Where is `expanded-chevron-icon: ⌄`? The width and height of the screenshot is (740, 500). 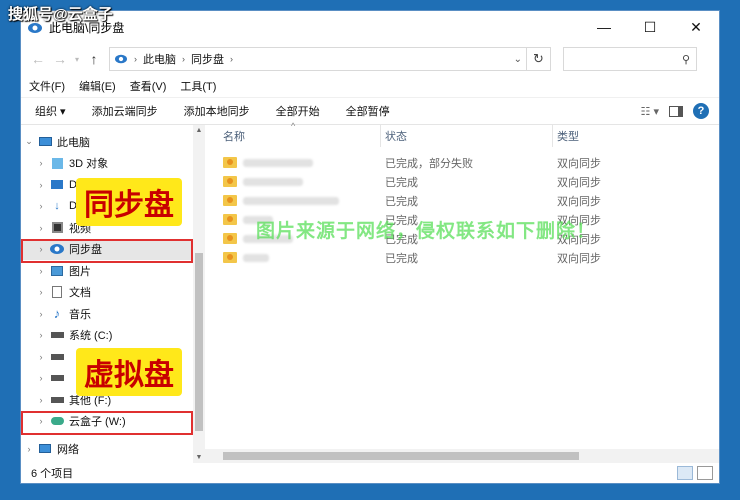
expanded-chevron-icon: ⌄ is located at coordinates (29, 141).